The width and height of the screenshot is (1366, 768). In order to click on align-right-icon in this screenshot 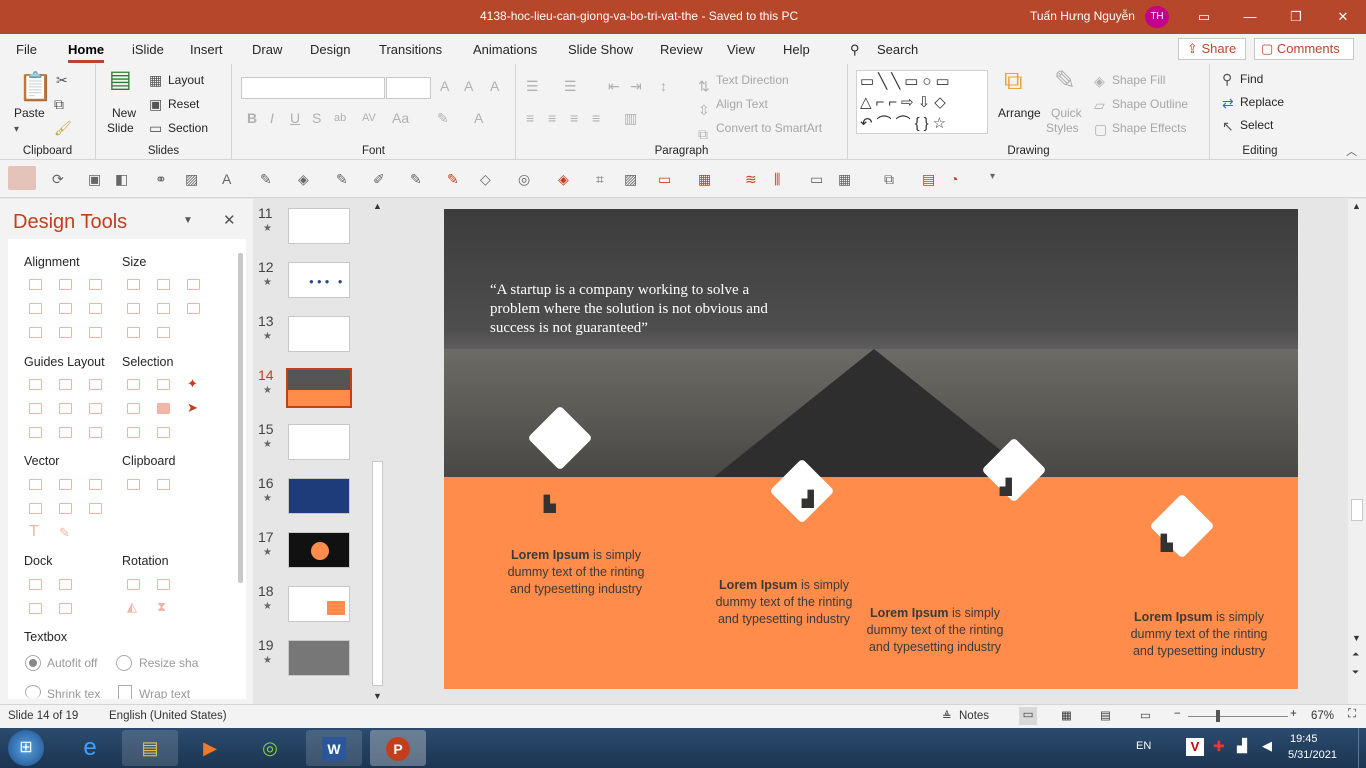, I will do `click(95, 284)`.